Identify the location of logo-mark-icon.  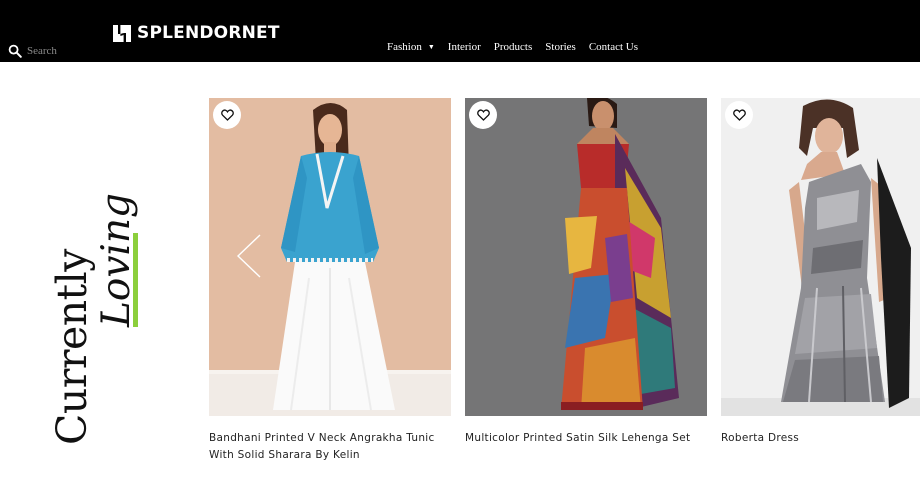
(122, 33).